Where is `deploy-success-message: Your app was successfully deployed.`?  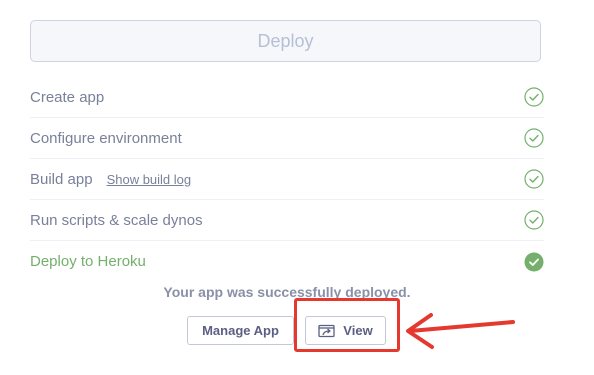
deploy-success-message: Your app was successfully deployed. is located at coordinates (287, 292).